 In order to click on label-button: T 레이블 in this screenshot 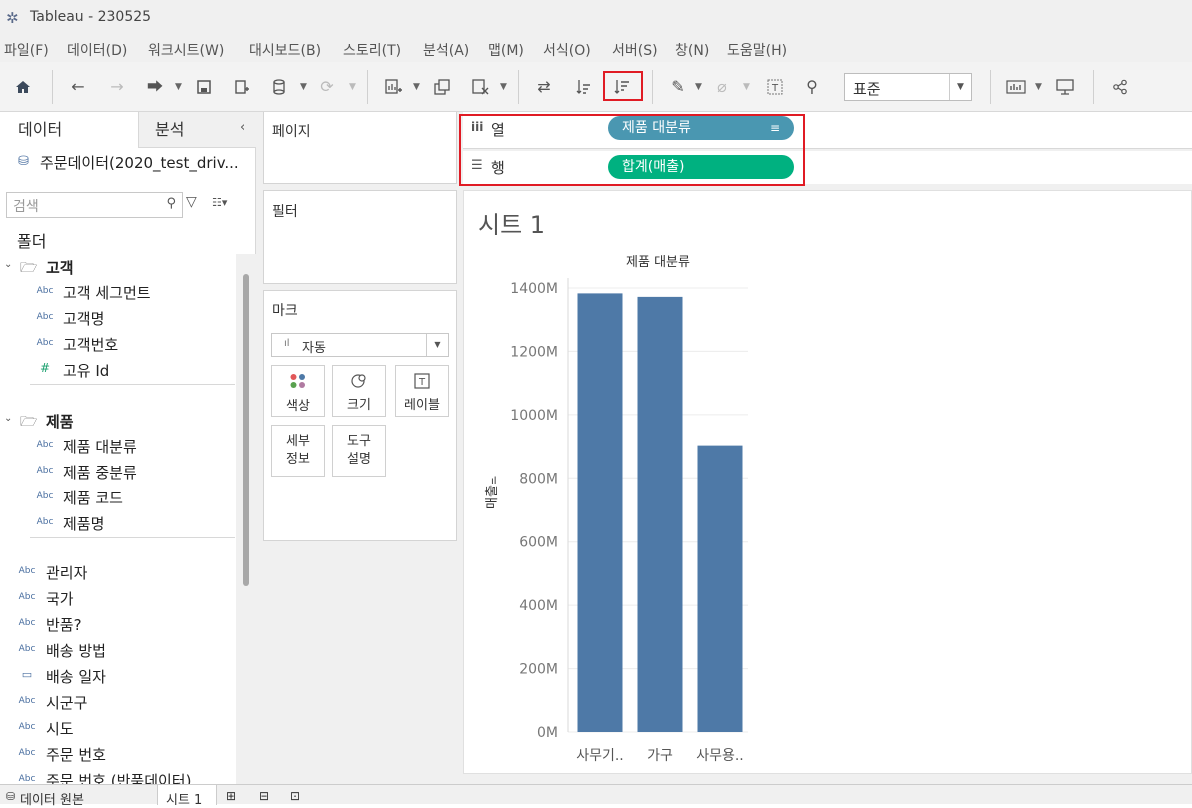, I will do `click(422, 391)`.